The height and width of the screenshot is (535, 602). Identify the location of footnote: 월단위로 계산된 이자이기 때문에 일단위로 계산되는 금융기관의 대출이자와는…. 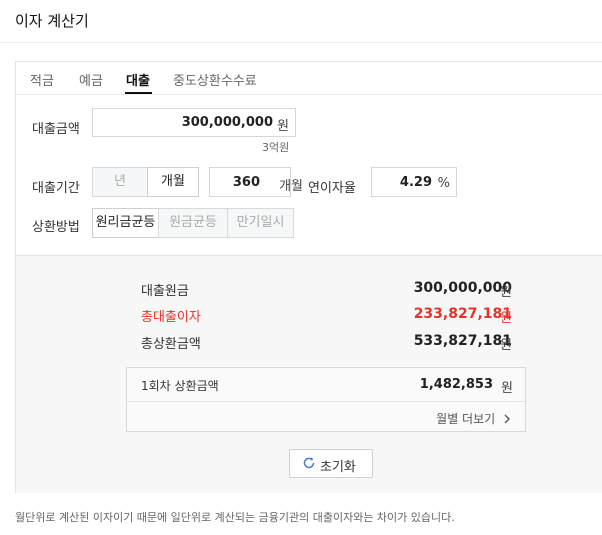
(235, 517).